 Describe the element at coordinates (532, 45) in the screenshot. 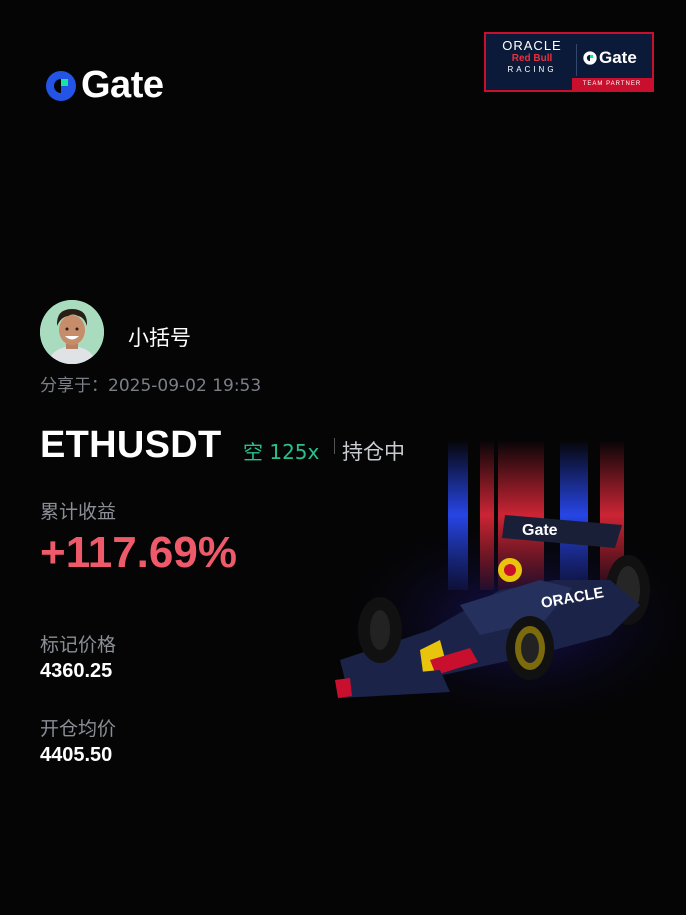

I see `partner-line-oracle: ORACLE` at that location.